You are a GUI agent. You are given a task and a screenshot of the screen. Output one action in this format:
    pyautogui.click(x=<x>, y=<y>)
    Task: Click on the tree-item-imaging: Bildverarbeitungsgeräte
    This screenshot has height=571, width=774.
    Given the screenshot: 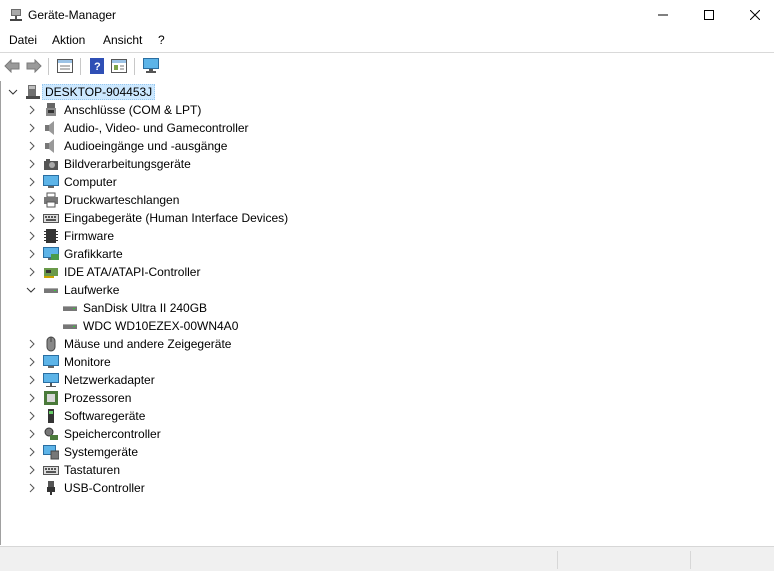 What is the action you would take?
    pyautogui.click(x=351, y=164)
    